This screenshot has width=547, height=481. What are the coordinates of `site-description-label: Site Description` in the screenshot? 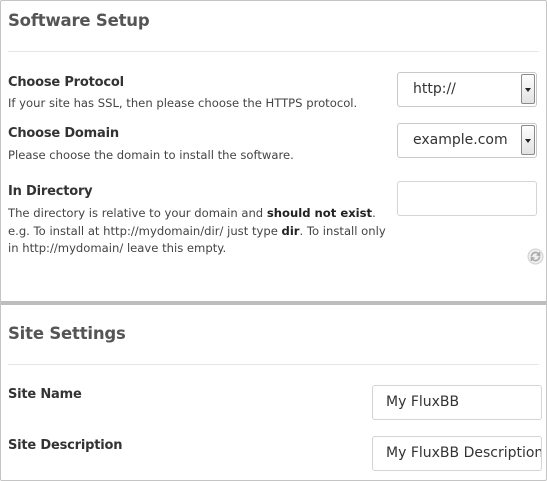 It's located at (65, 445).